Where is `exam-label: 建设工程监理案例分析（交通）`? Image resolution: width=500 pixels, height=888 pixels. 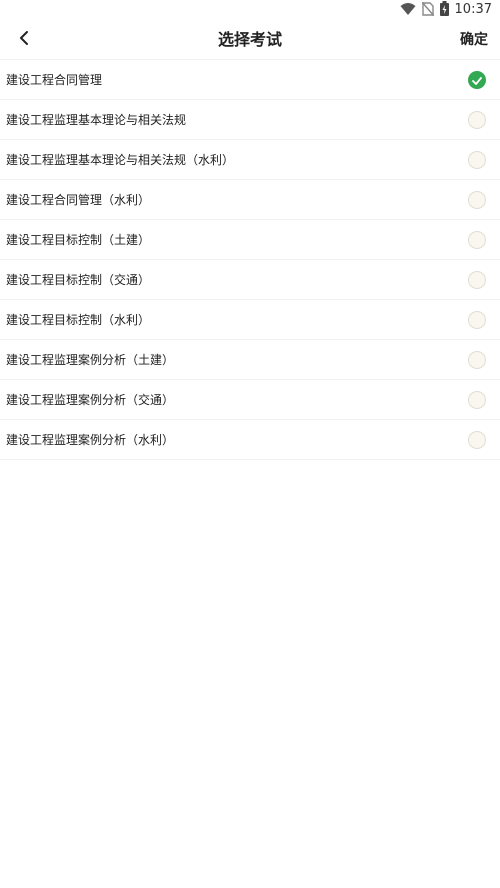
exam-label: 建设工程监理案例分析（交通） is located at coordinates (90, 400).